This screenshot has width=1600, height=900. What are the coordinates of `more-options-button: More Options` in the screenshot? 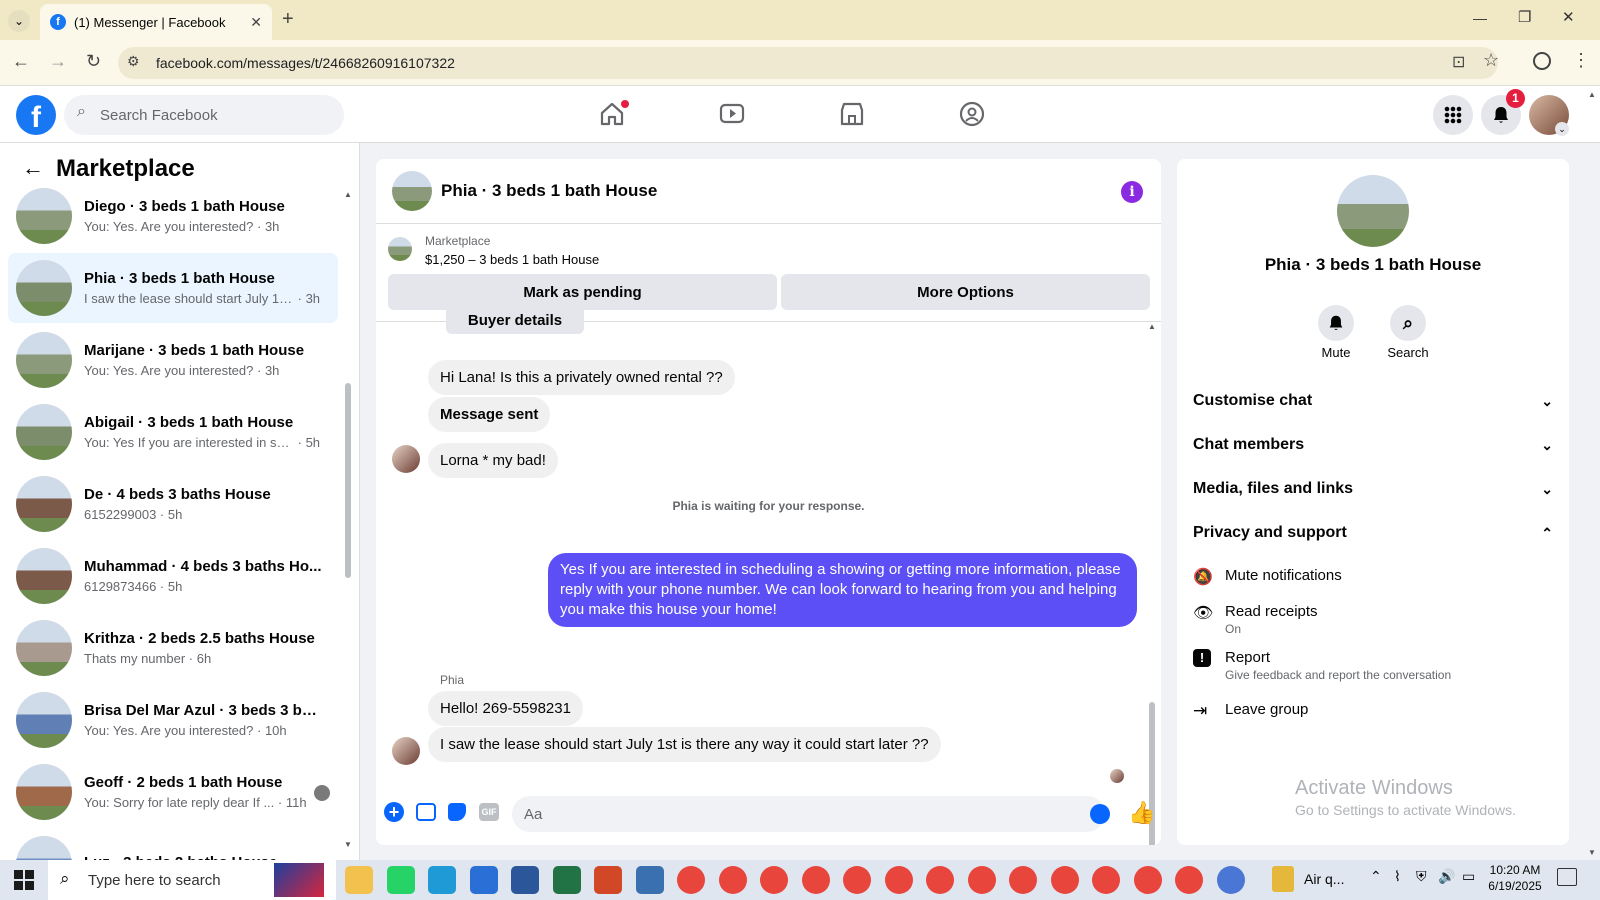 It's located at (965, 292).